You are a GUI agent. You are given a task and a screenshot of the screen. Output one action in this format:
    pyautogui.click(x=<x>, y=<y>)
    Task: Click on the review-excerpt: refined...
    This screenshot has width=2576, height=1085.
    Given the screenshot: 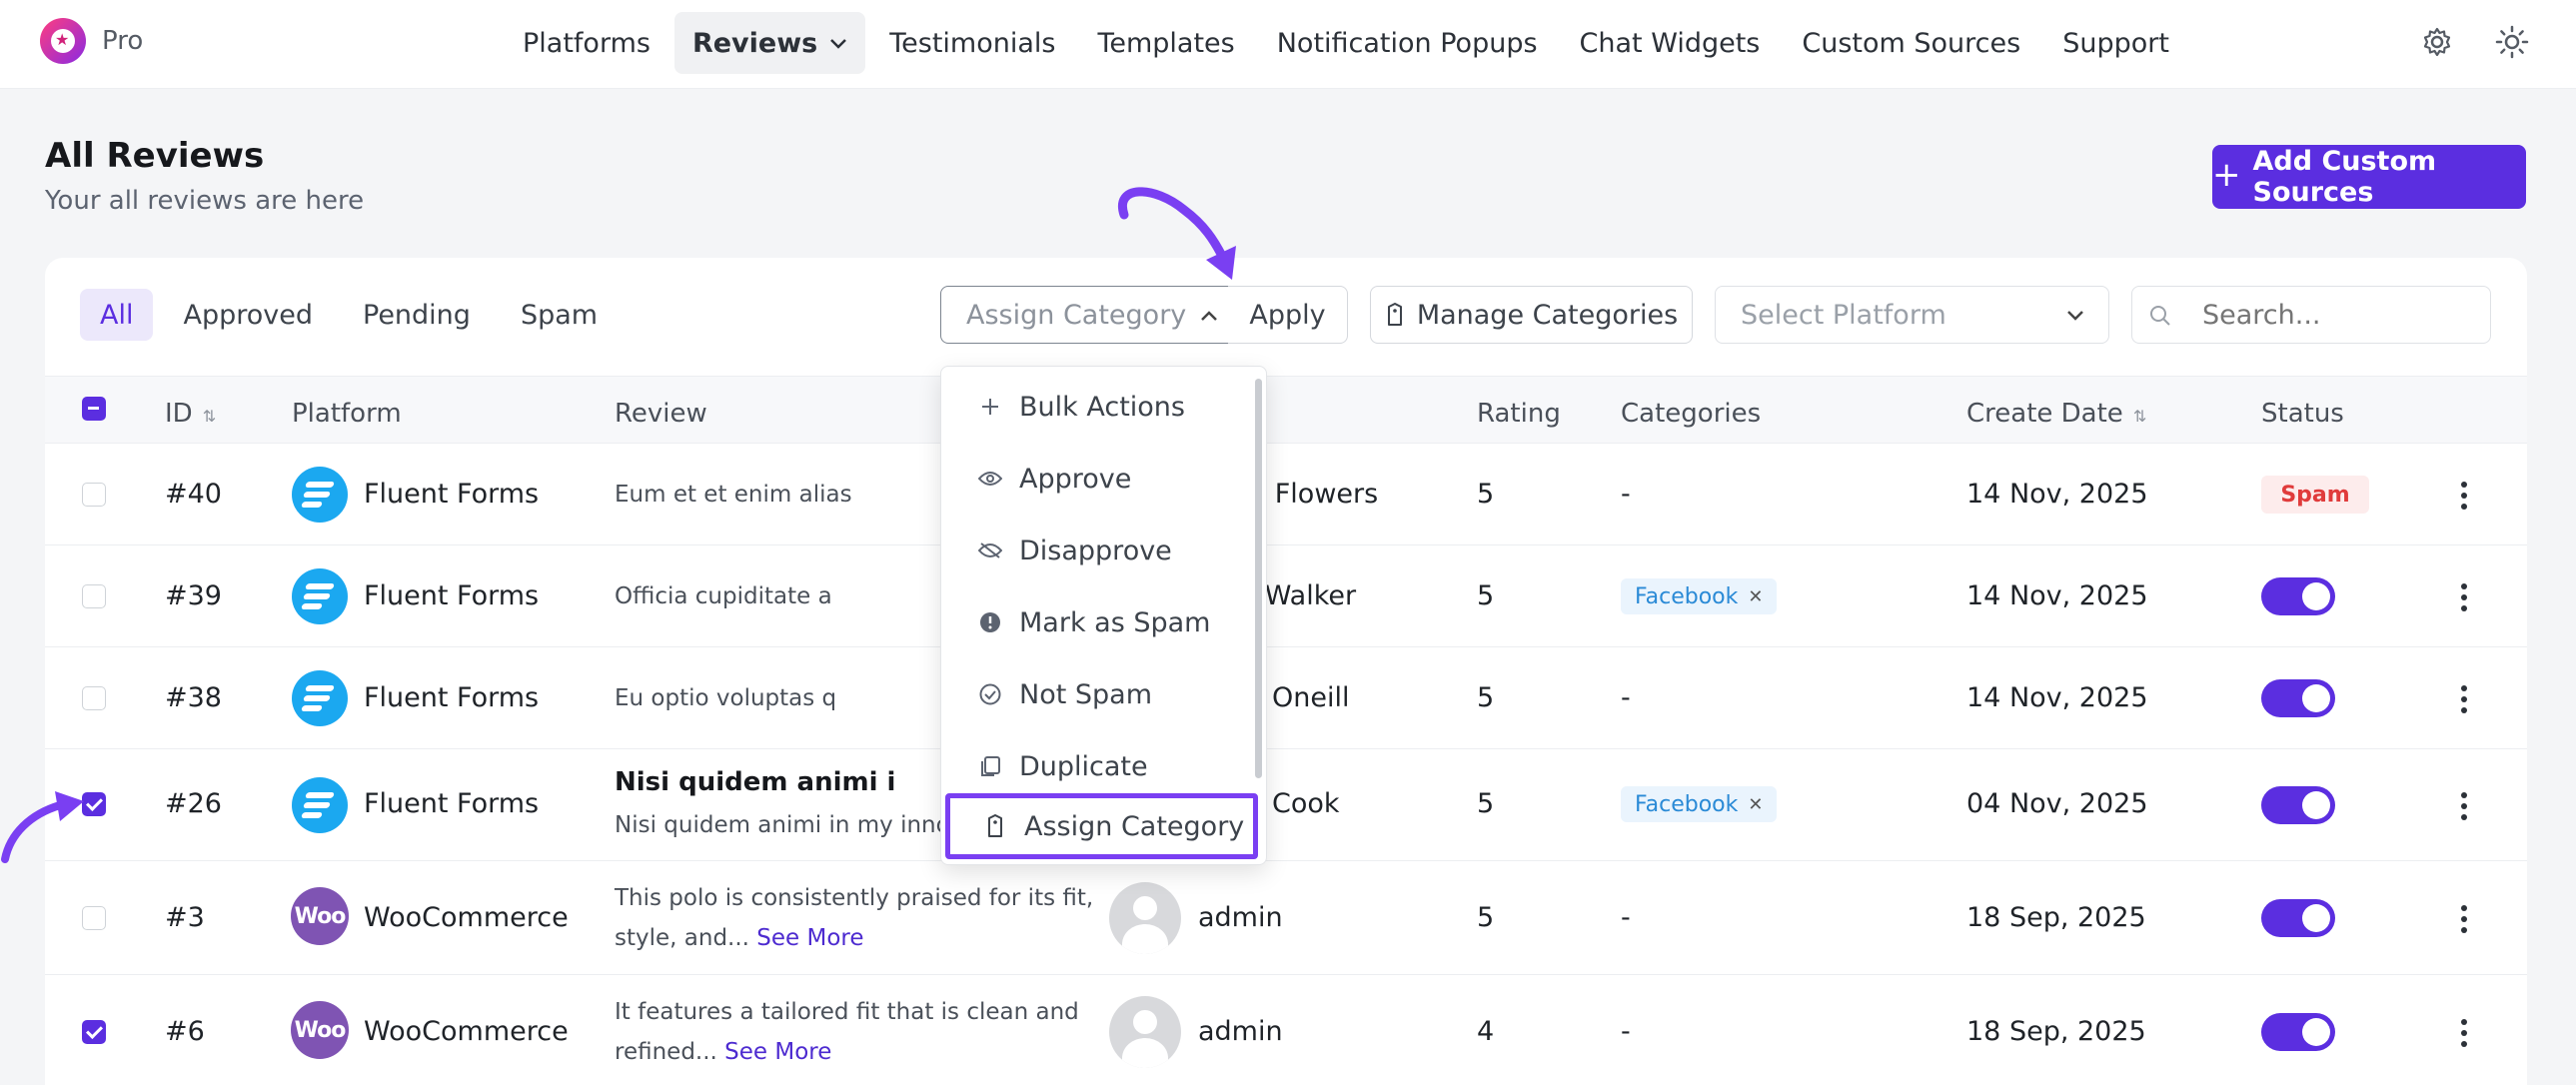 What is the action you would take?
    pyautogui.click(x=666, y=1052)
    